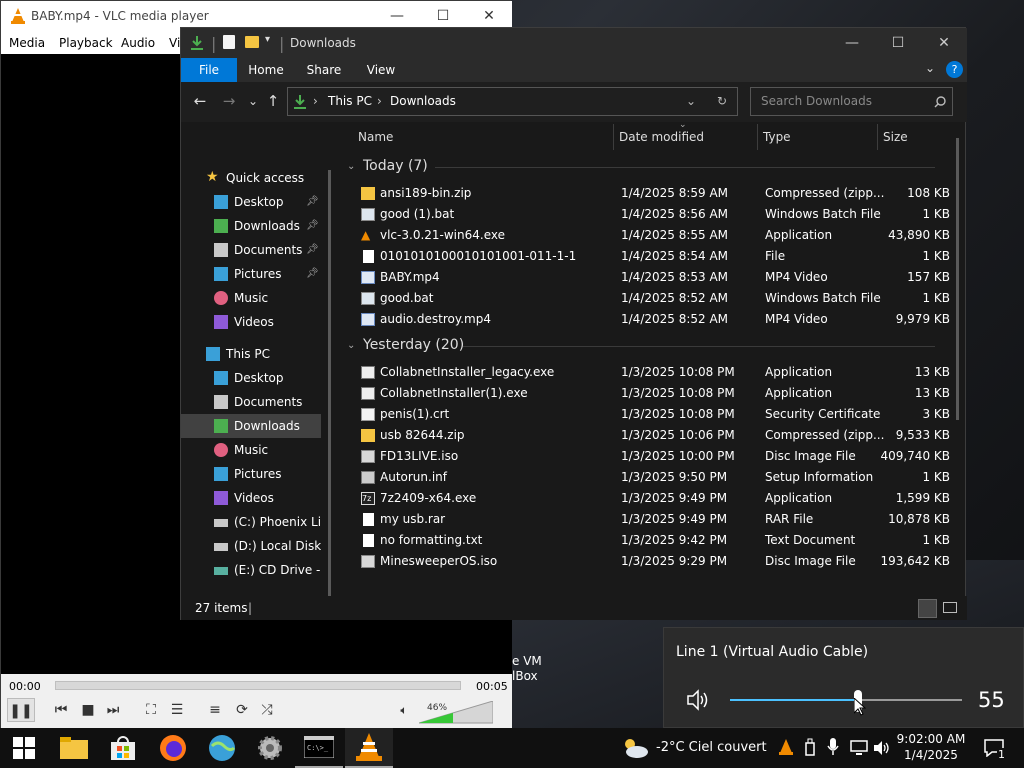 The width and height of the screenshot is (1024, 768). I want to click on breadcrumb-downloads: Downloads, so click(423, 101).